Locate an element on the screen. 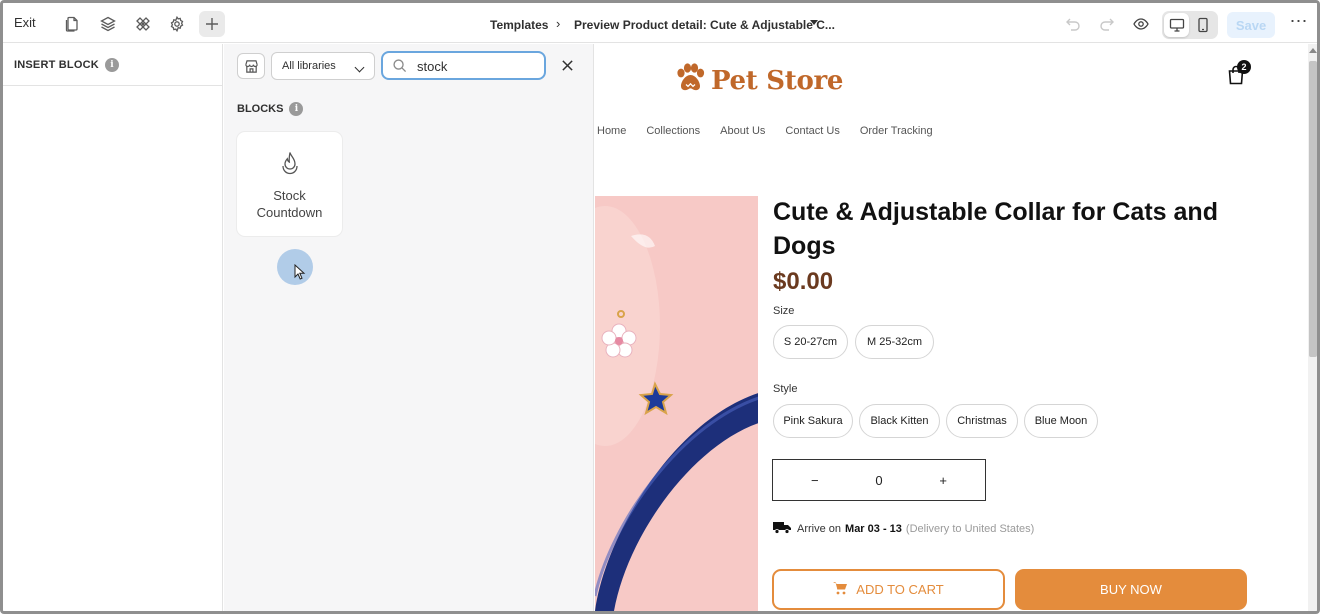 The image size is (1320, 614). page-switcher-chevron-icon is located at coordinates (814, 22).